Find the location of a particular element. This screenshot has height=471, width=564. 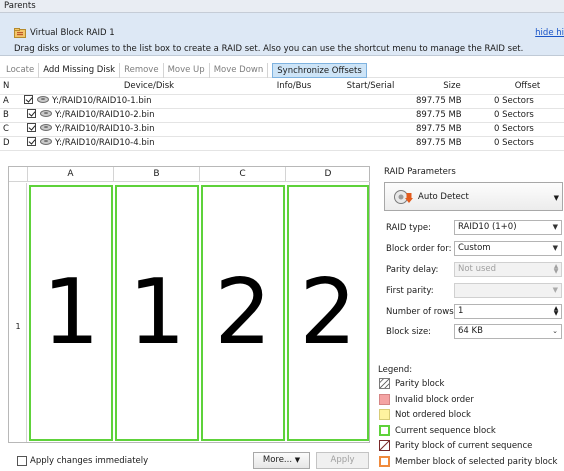

legend-item: Parity block is located at coordinates (411, 383).